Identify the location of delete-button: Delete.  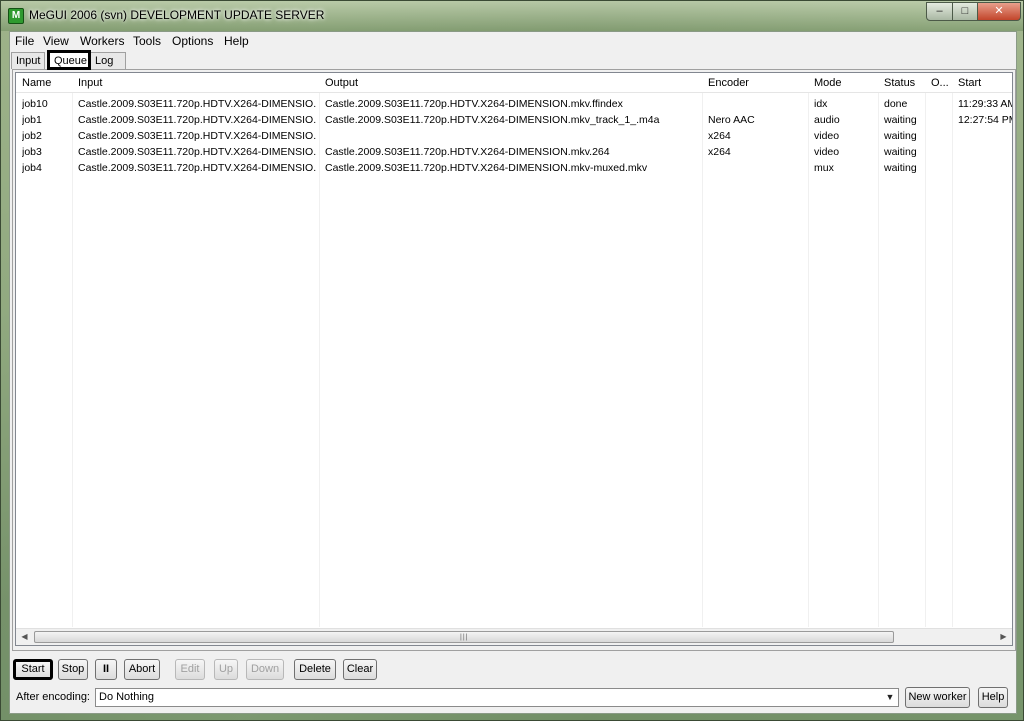
(315, 669).